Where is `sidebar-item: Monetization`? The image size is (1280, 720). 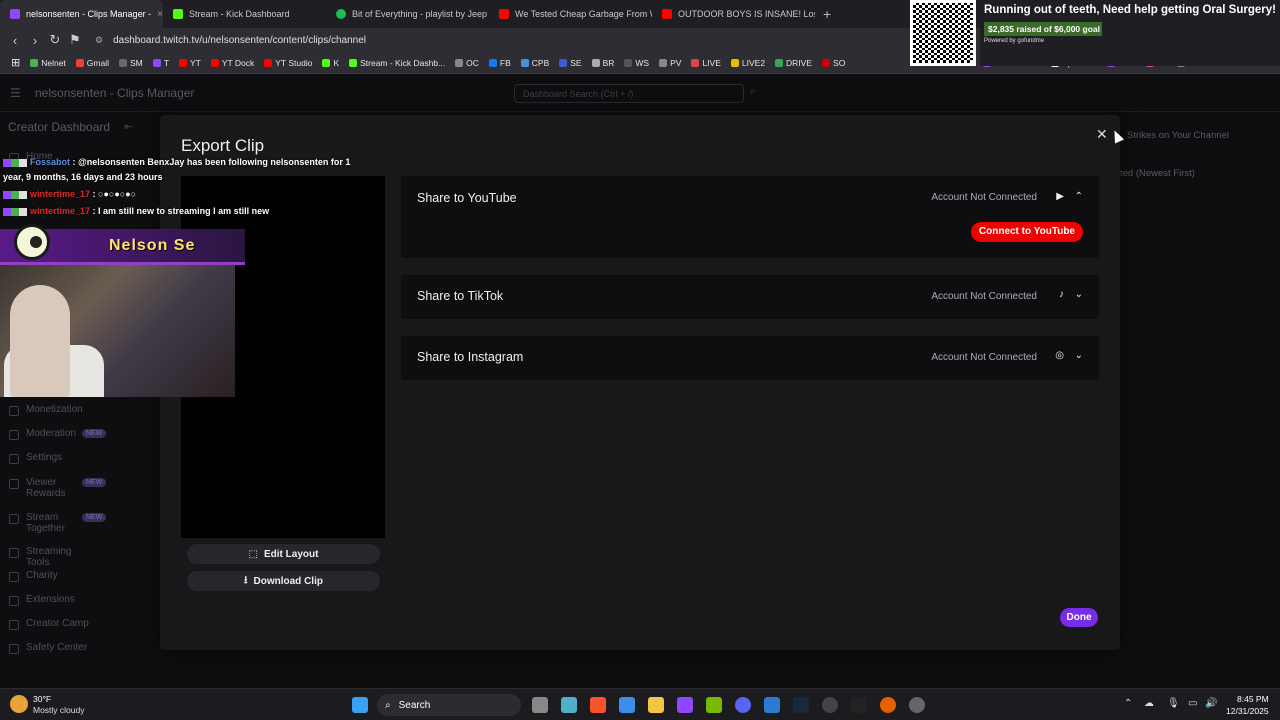
sidebar-item: Monetization is located at coordinates (61, 409).